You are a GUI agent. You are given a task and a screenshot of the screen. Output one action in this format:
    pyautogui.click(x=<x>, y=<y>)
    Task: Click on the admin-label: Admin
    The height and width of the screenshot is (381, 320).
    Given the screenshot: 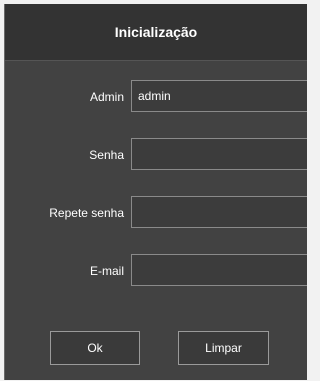 What is the action you would take?
    pyautogui.click(x=106, y=97)
    